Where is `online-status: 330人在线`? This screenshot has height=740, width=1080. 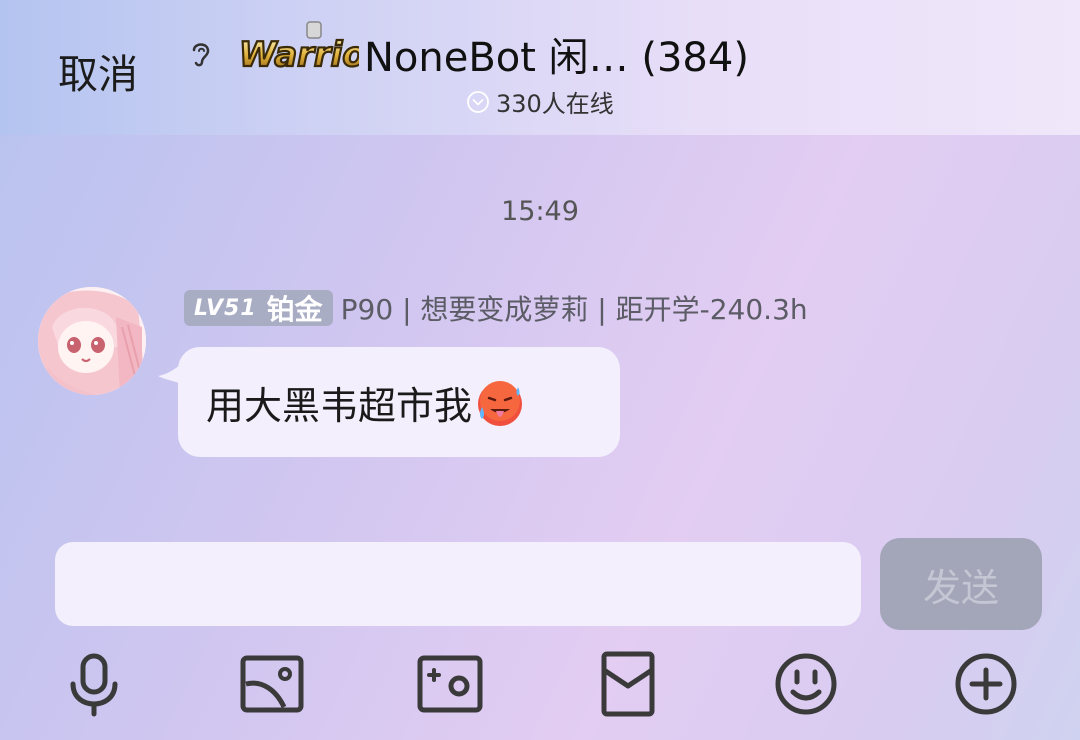 online-status: 330人在线 is located at coordinates (540, 101).